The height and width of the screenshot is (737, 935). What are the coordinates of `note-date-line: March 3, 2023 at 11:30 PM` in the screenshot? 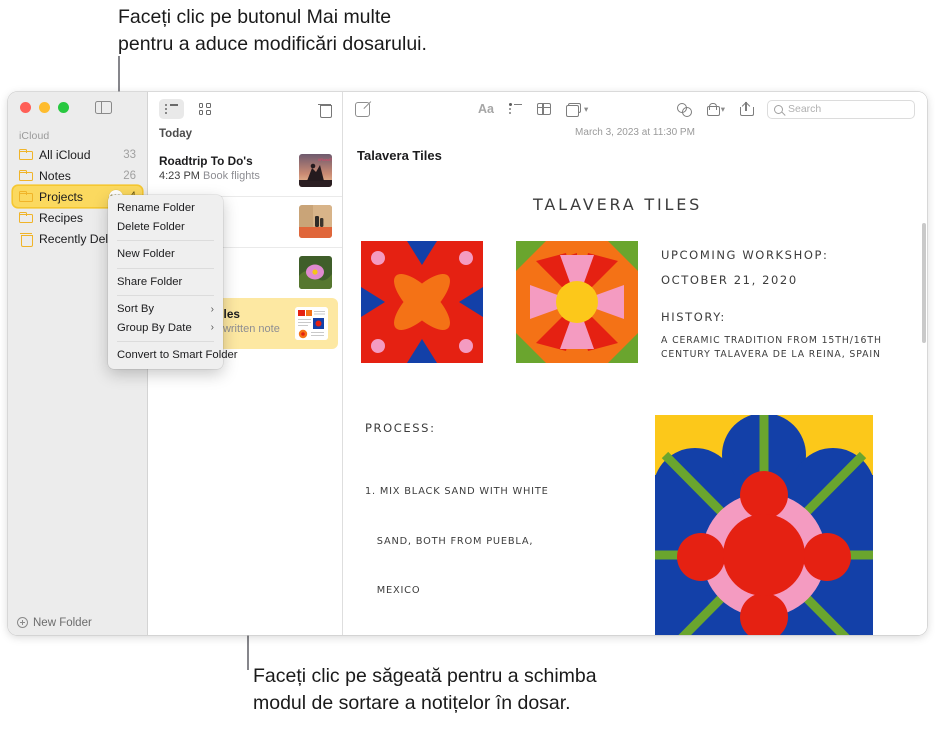 It's located at (635, 132).